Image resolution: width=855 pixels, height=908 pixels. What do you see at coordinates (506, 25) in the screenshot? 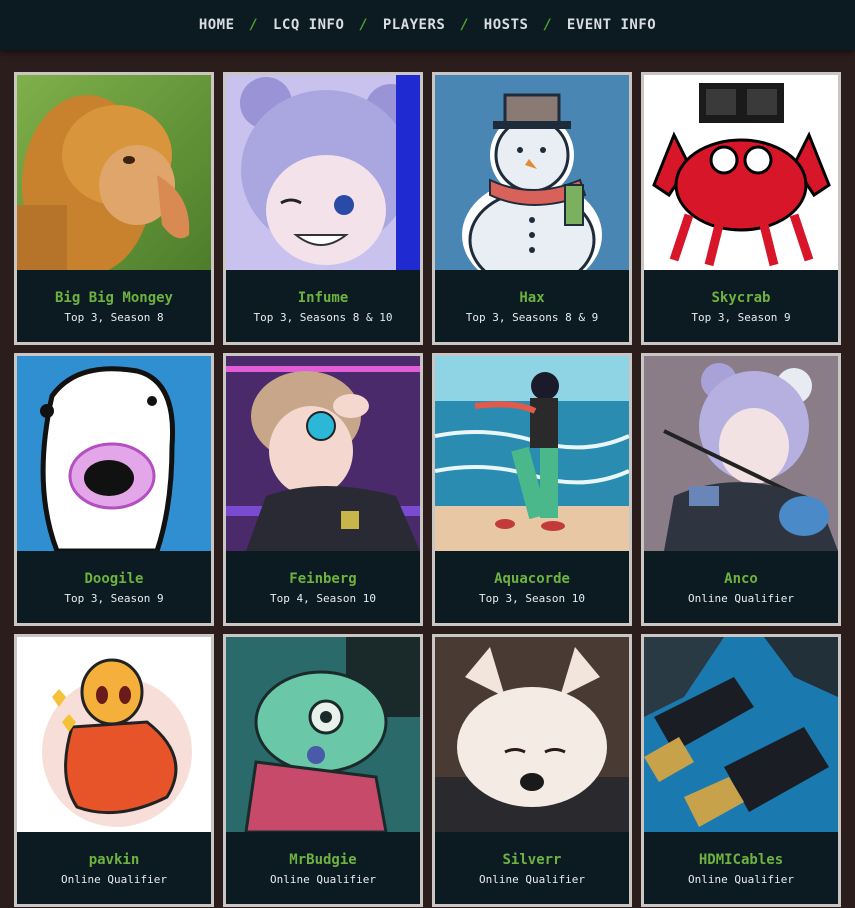
I see `nav-hosts-link: HOSTS` at bounding box center [506, 25].